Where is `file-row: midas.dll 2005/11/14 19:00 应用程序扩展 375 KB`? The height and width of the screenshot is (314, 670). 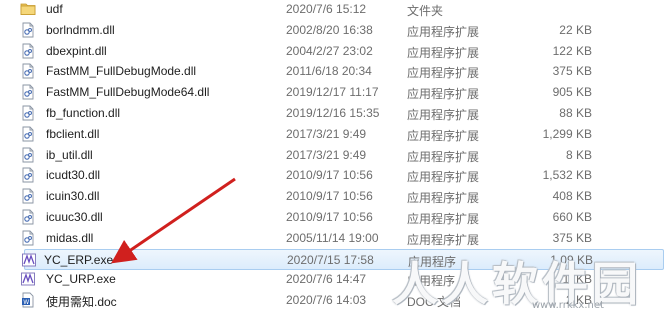 file-row: midas.dll 2005/11/14 19:00 应用程序扩展 375 KB is located at coordinates (335, 238).